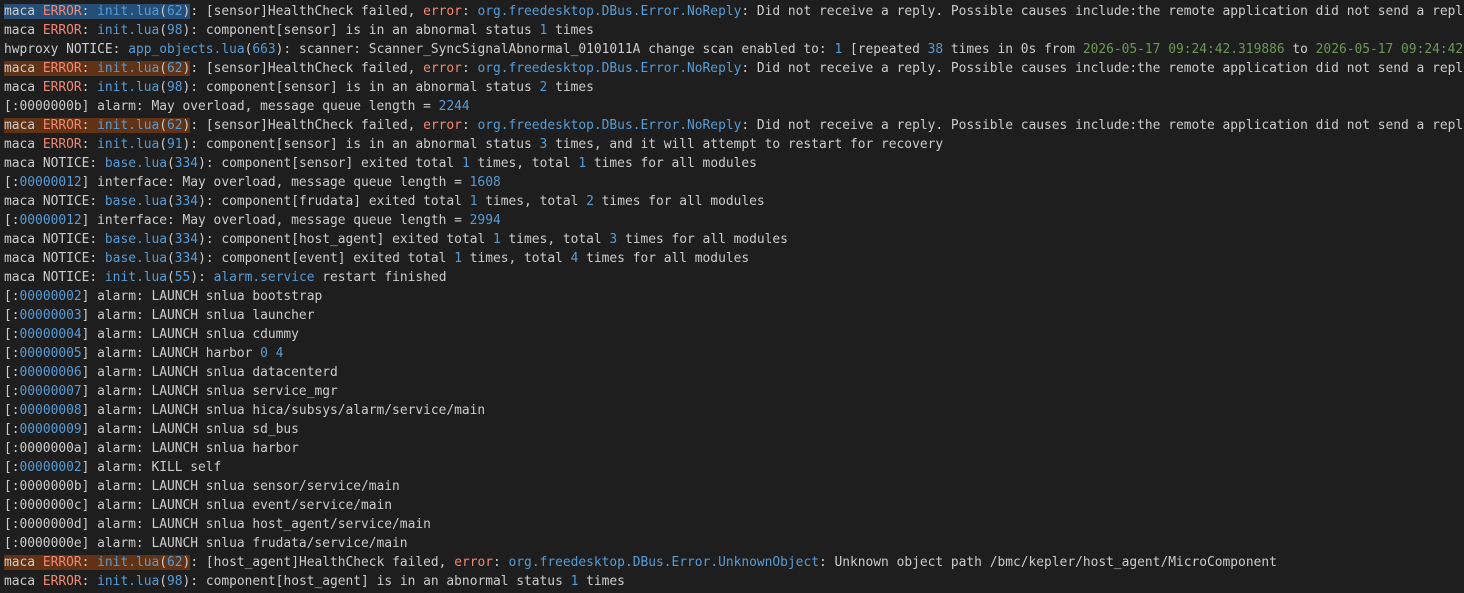 The image size is (1464, 593). Describe the element at coordinates (151, 467) in the screenshot. I see `log-text: ] alarm: KILL self` at that location.